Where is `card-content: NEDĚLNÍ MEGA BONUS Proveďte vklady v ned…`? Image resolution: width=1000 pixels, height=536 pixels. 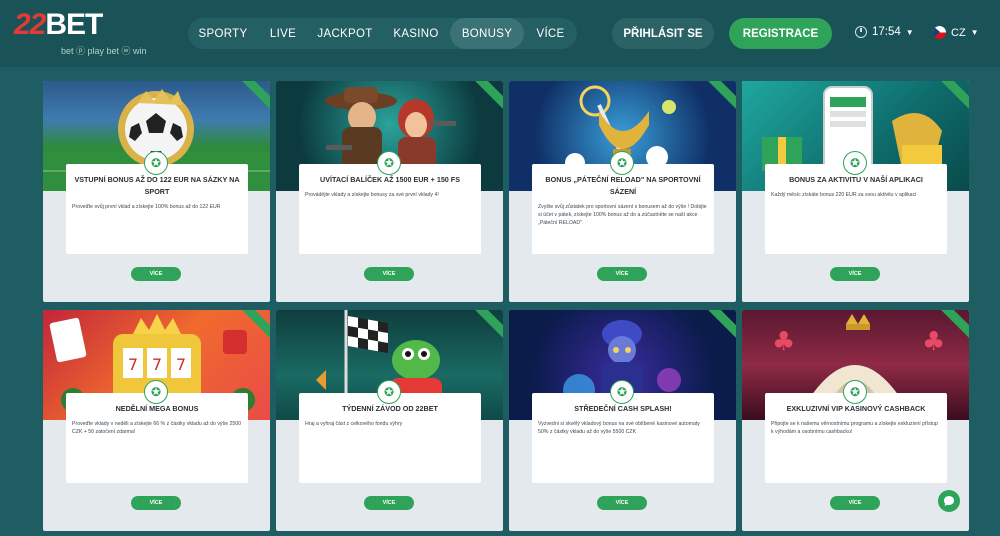
card-content: NEDĚLNÍ MEGA BONUS Proveďte vklady v ned… is located at coordinates (157, 438).